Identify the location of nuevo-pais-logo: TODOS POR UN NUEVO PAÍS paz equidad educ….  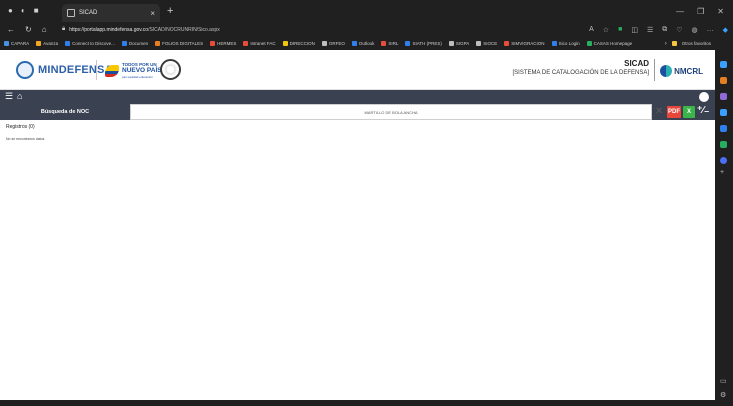
(133, 71).